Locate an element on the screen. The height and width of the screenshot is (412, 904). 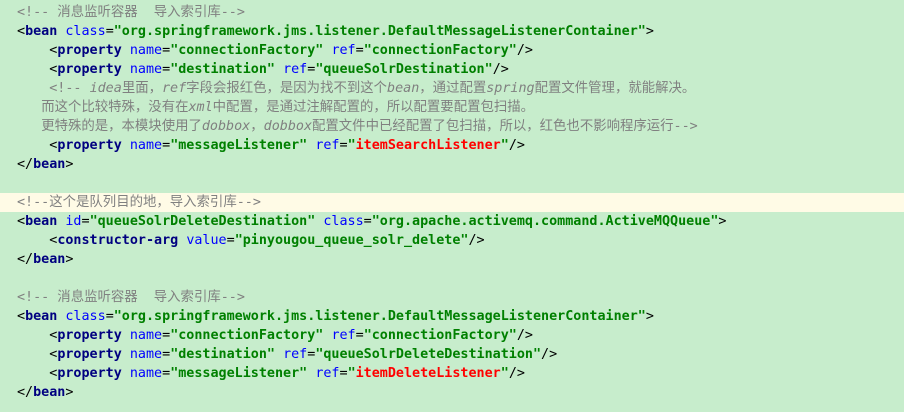
code-line: 而这个比较特殊，没有在xml中配置，是通过注解配置的，所以配置要配置包扫描。 is located at coordinates (452, 107).